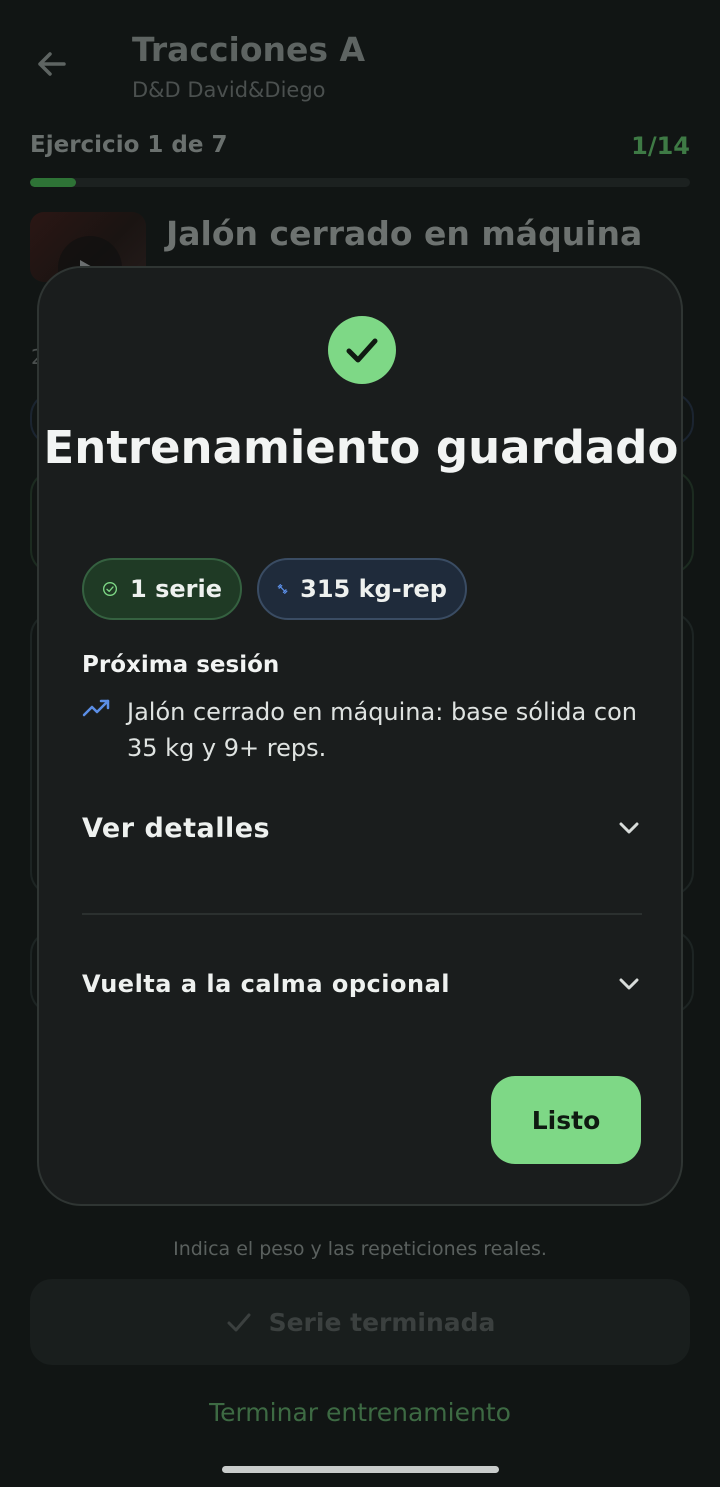  Describe the element at coordinates (176, 828) in the screenshot. I see `details-label: Ver detalles` at that location.